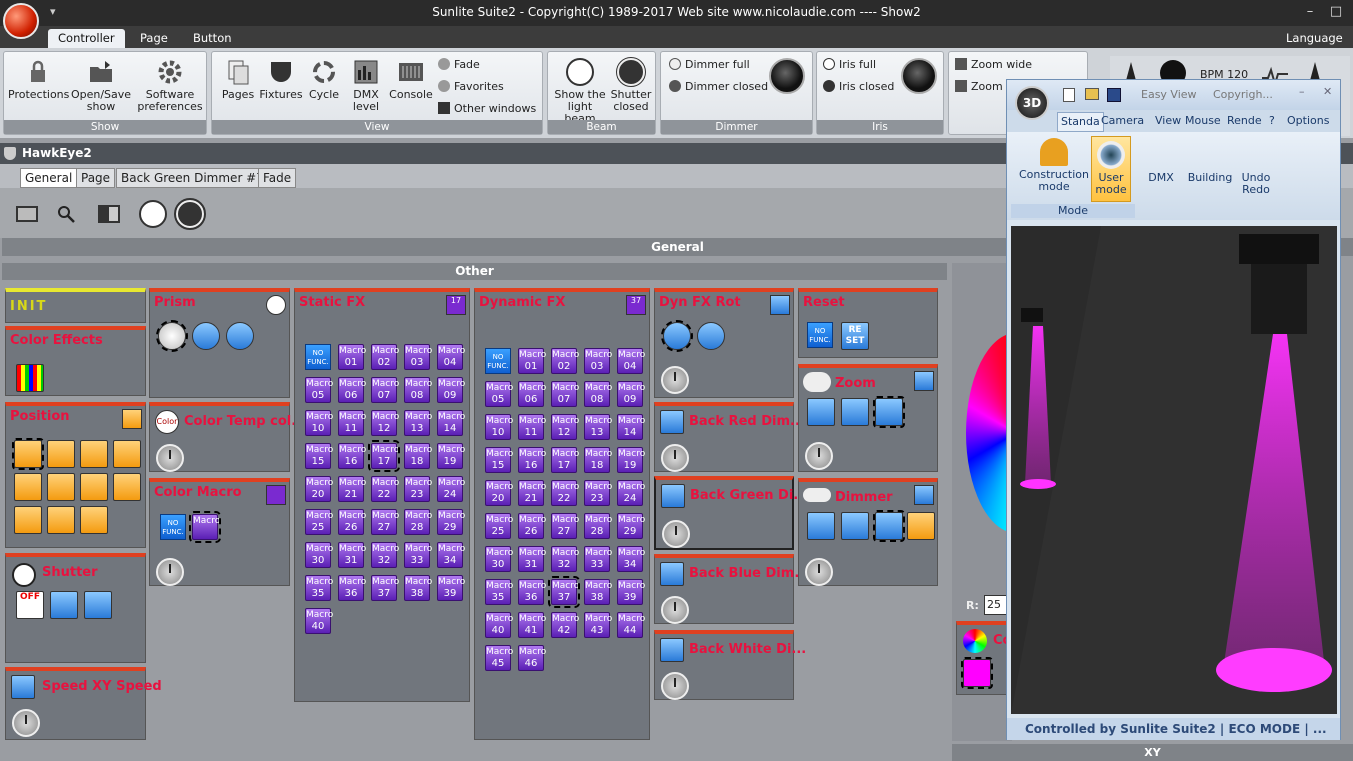 This screenshot has height=761, width=1353. What do you see at coordinates (206, 336) in the screenshot?
I see `prism-3-button` at bounding box center [206, 336].